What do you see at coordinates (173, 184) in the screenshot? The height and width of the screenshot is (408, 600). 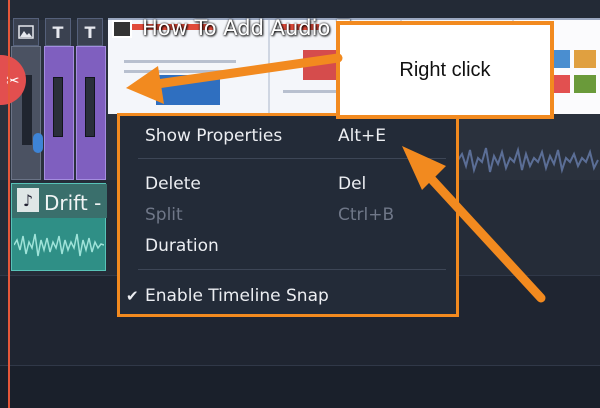 I see `menu-item-delete: Delete` at bounding box center [173, 184].